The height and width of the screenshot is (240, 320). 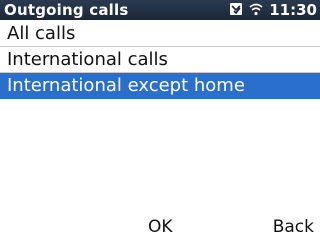 What do you see at coordinates (293, 10) in the screenshot?
I see `status-time: 11:30` at bounding box center [293, 10].